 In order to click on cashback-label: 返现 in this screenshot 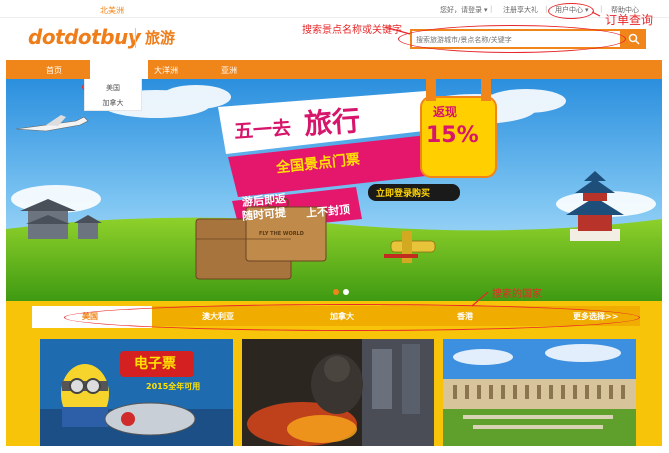, I will do `click(445, 112)`.